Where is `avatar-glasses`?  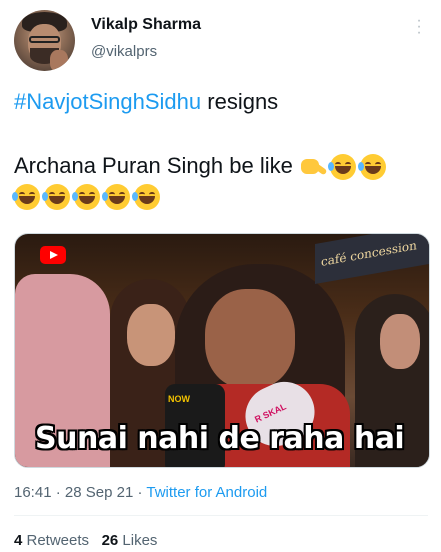
avatar-glasses is located at coordinates (44, 39).